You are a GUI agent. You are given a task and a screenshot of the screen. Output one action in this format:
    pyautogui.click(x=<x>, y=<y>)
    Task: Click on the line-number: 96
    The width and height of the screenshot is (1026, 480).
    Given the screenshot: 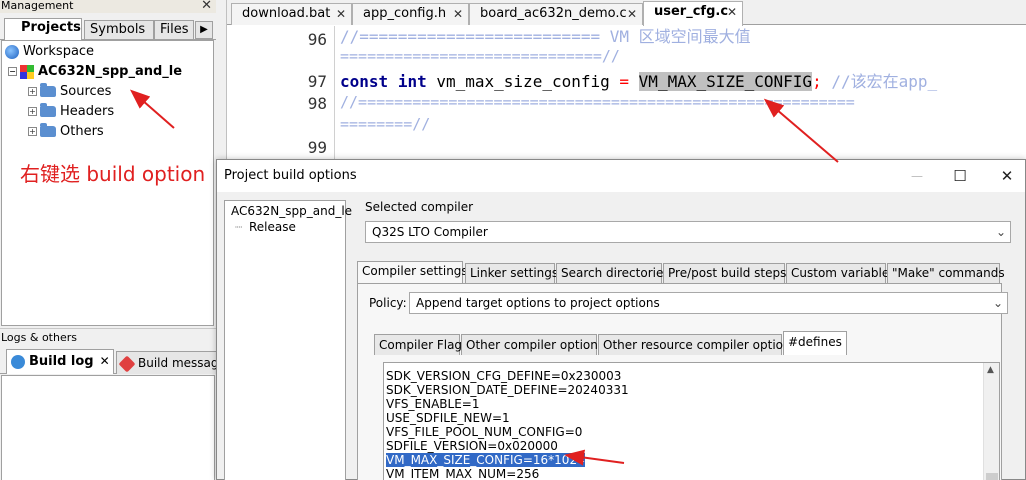 What is the action you would take?
    pyautogui.click(x=317, y=39)
    